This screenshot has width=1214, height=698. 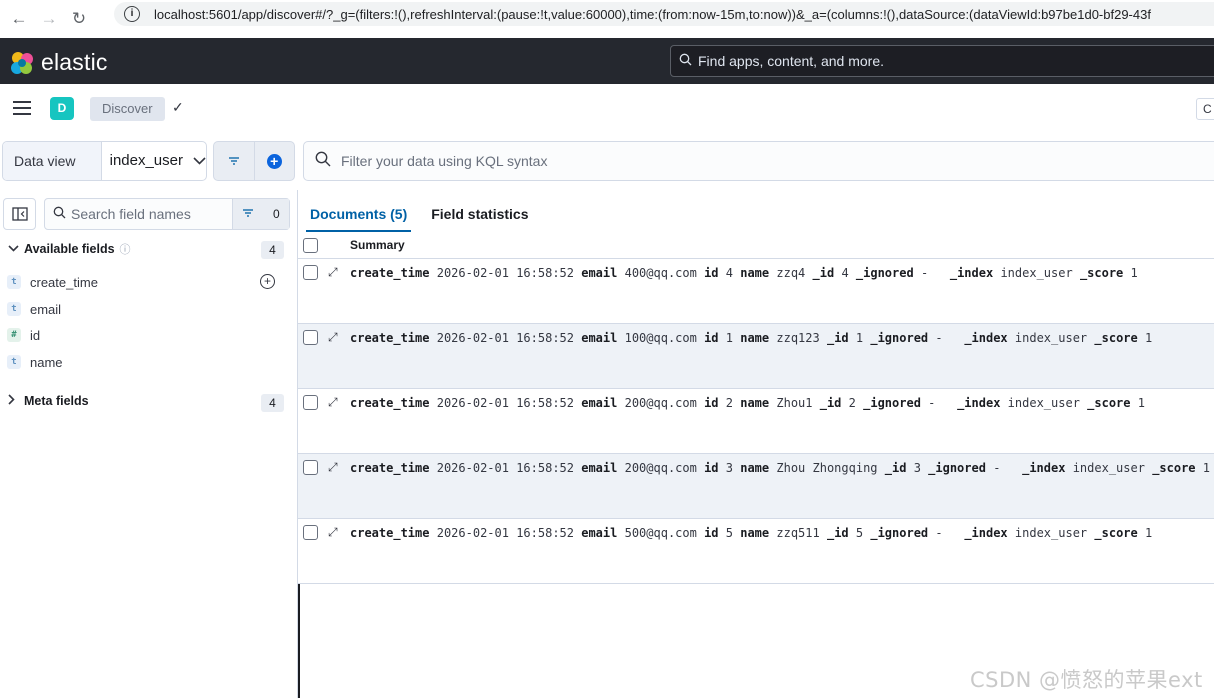 I want to click on summary-column-header: Summary, so click(x=377, y=245).